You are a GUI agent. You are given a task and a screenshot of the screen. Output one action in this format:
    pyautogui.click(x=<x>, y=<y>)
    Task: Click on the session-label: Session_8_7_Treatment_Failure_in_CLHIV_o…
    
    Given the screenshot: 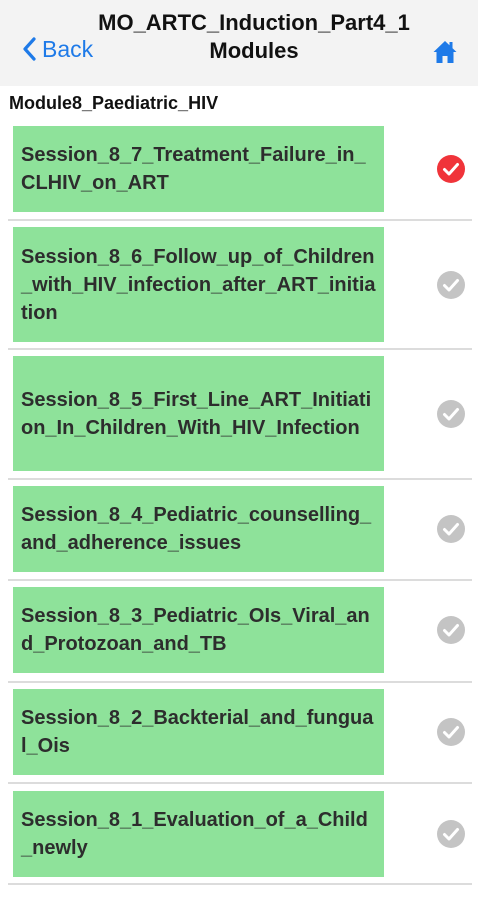 What is the action you would take?
    pyautogui.click(x=193, y=169)
    